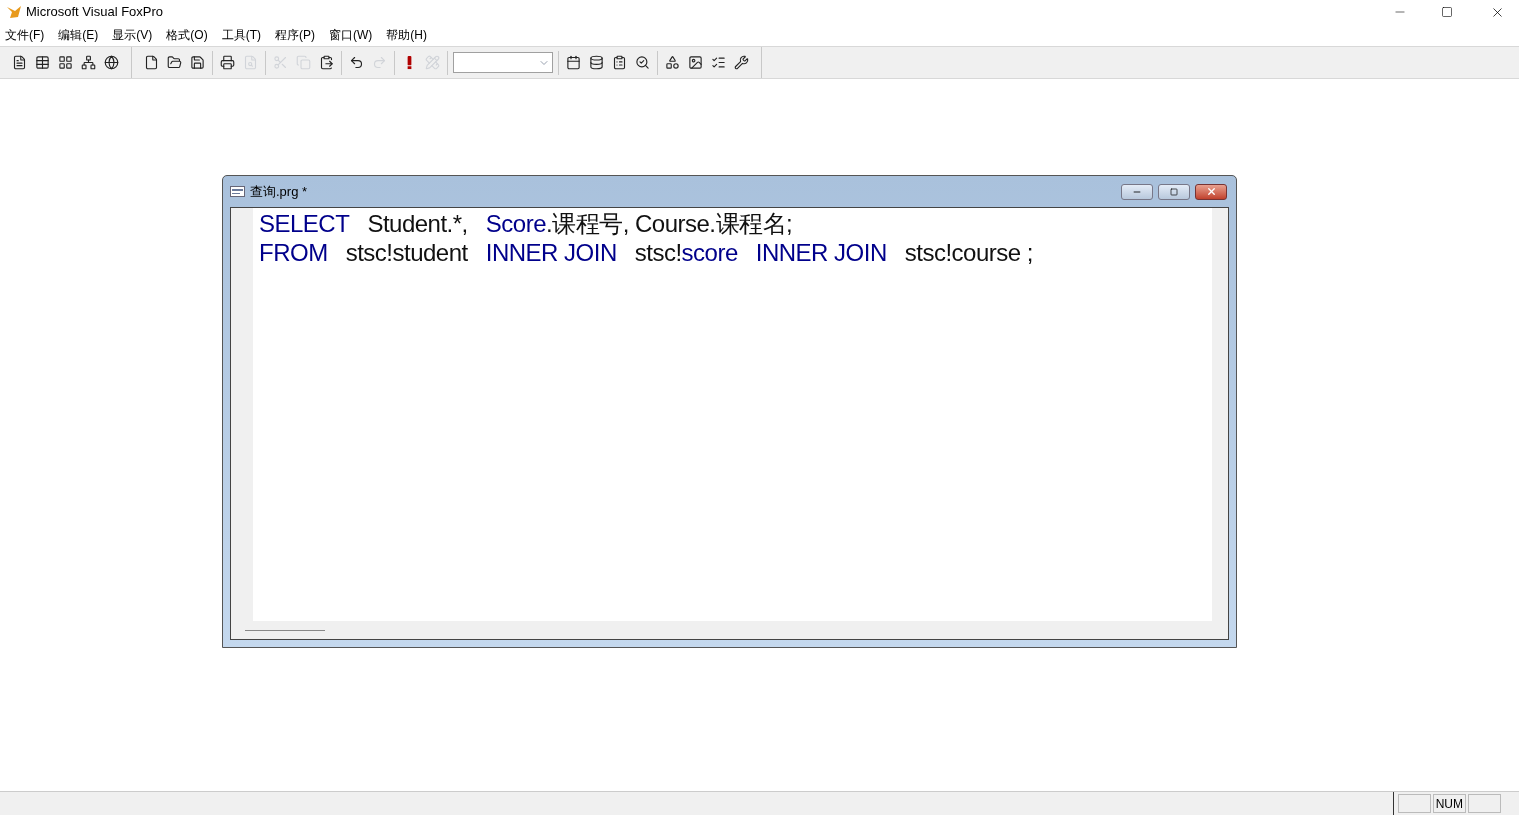  Describe the element at coordinates (406, 252) in the screenshot. I see `code-text: stsc!student` at that location.